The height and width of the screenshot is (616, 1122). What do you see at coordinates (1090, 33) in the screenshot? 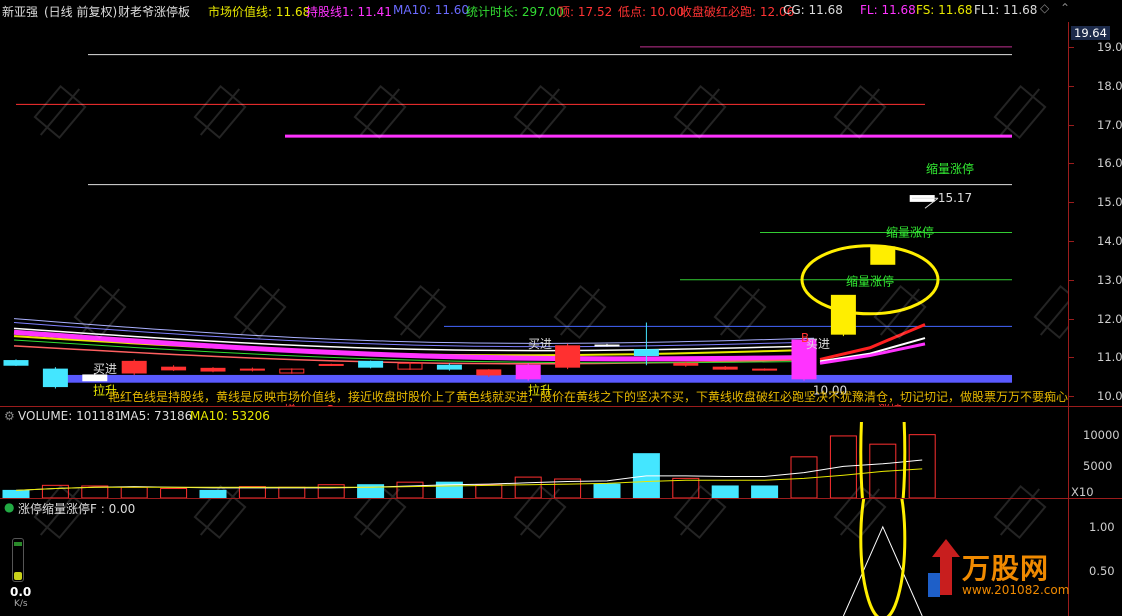
I see `current-price-label: 19.64` at bounding box center [1090, 33].